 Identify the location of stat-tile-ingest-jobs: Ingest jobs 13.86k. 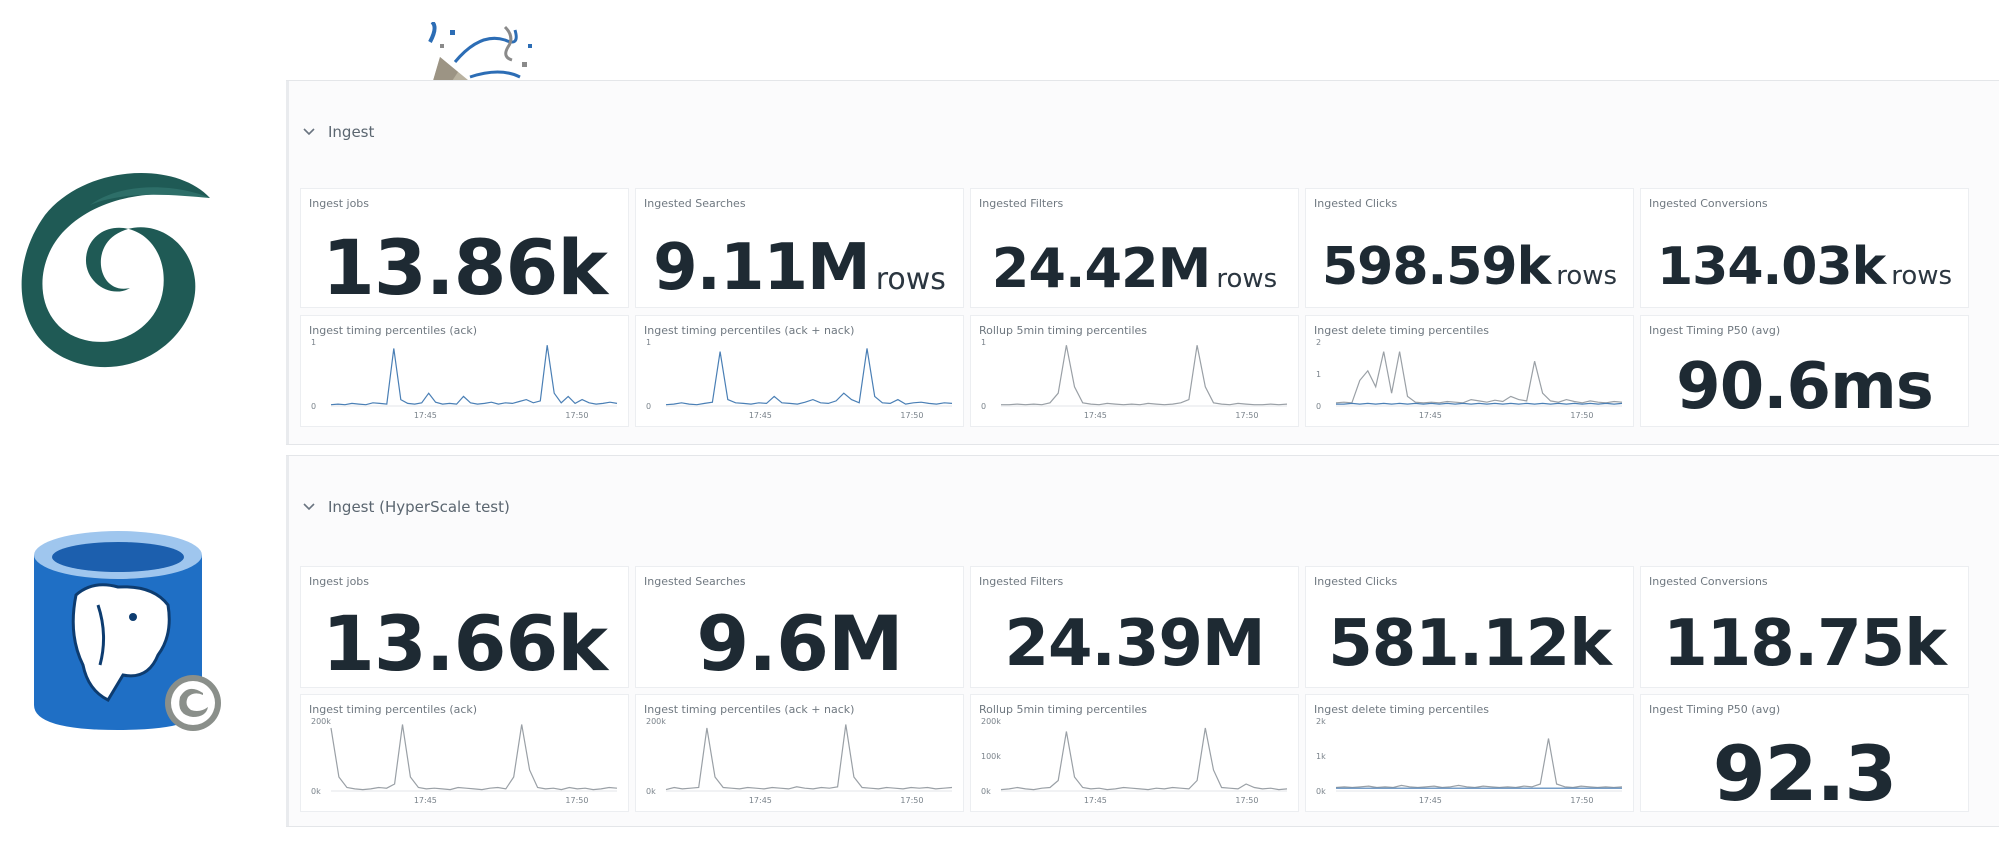
(464, 250).